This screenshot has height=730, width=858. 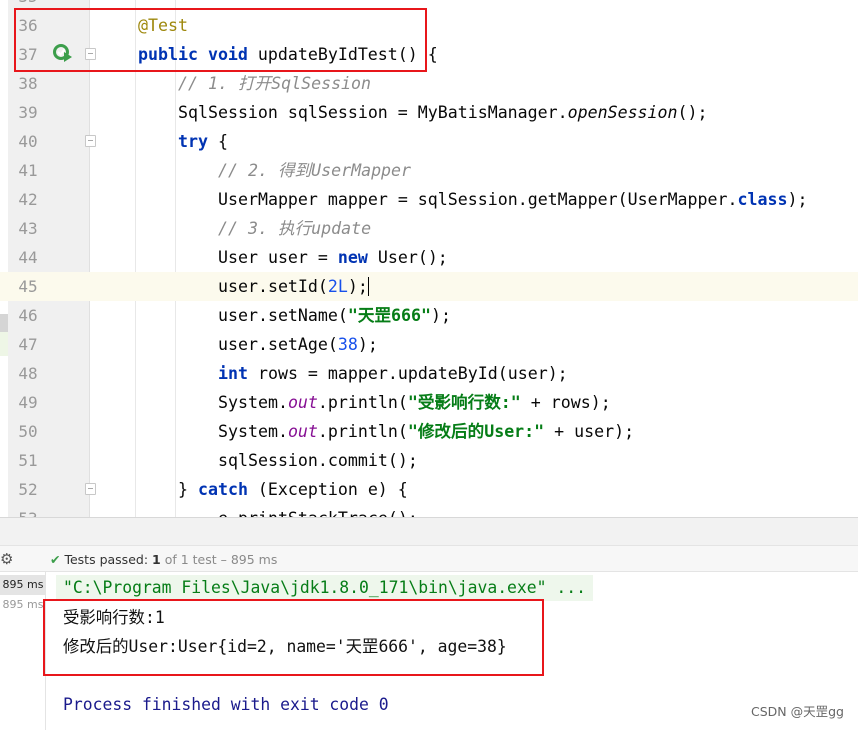 What do you see at coordinates (362, 402) in the screenshot?
I see `code-token: .println(` at bounding box center [362, 402].